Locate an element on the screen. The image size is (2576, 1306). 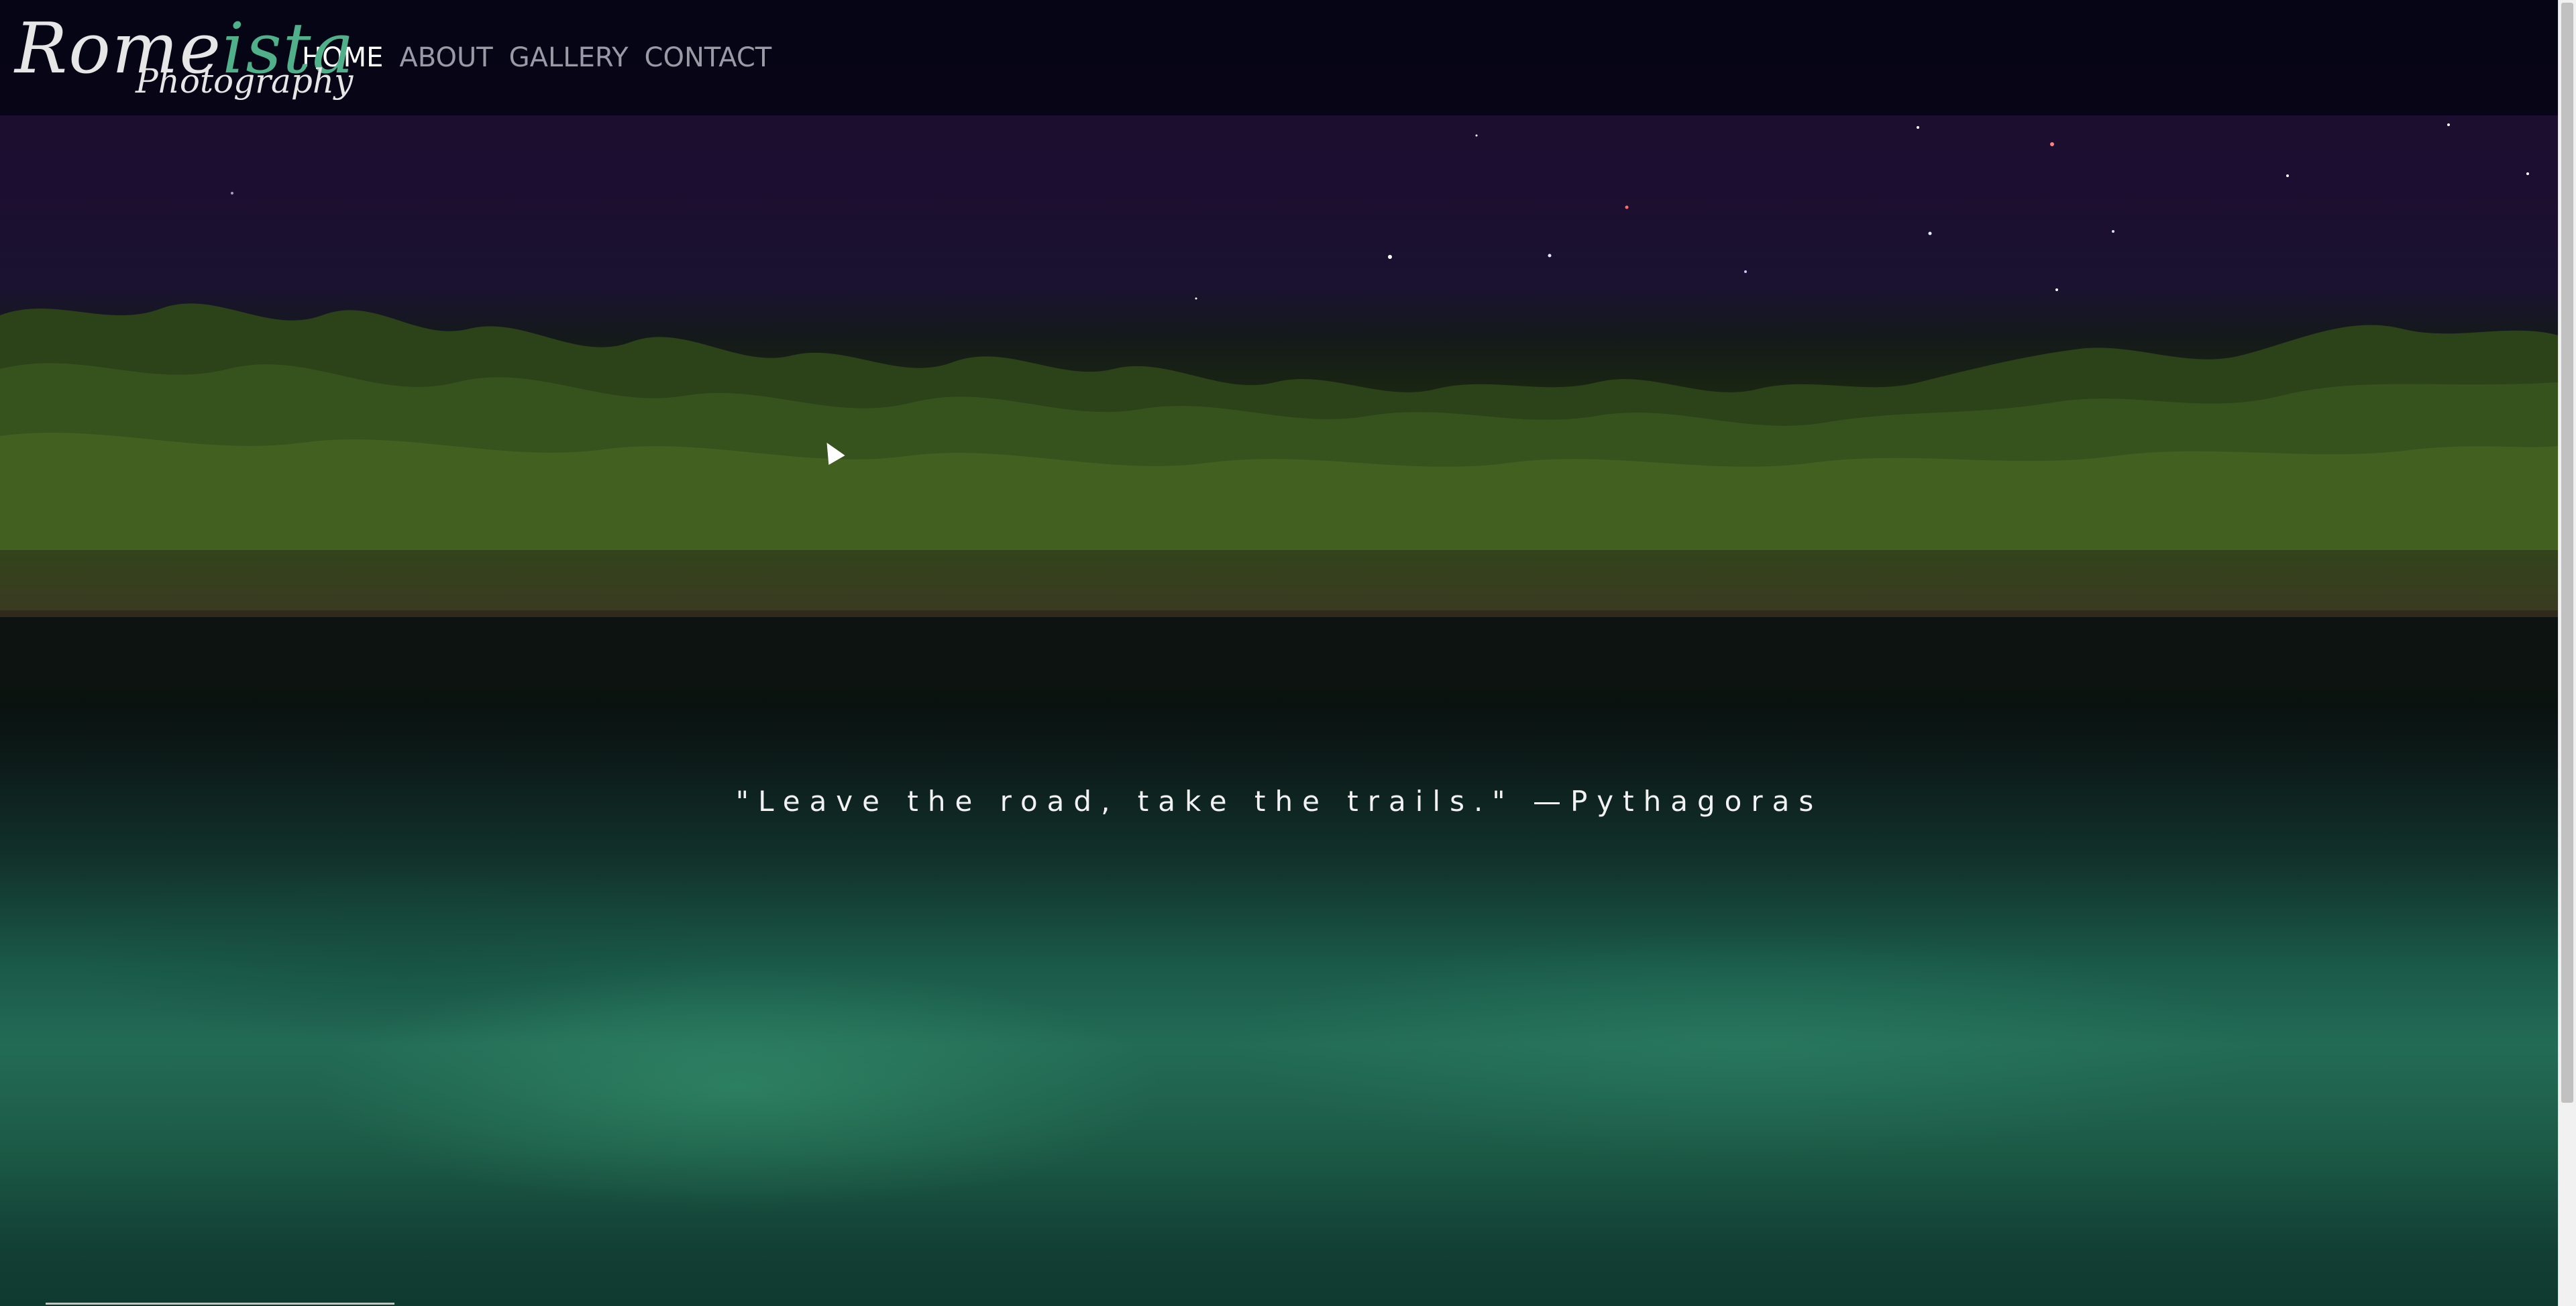
brand-logo: Romeista Photography is located at coordinates (184, 58).